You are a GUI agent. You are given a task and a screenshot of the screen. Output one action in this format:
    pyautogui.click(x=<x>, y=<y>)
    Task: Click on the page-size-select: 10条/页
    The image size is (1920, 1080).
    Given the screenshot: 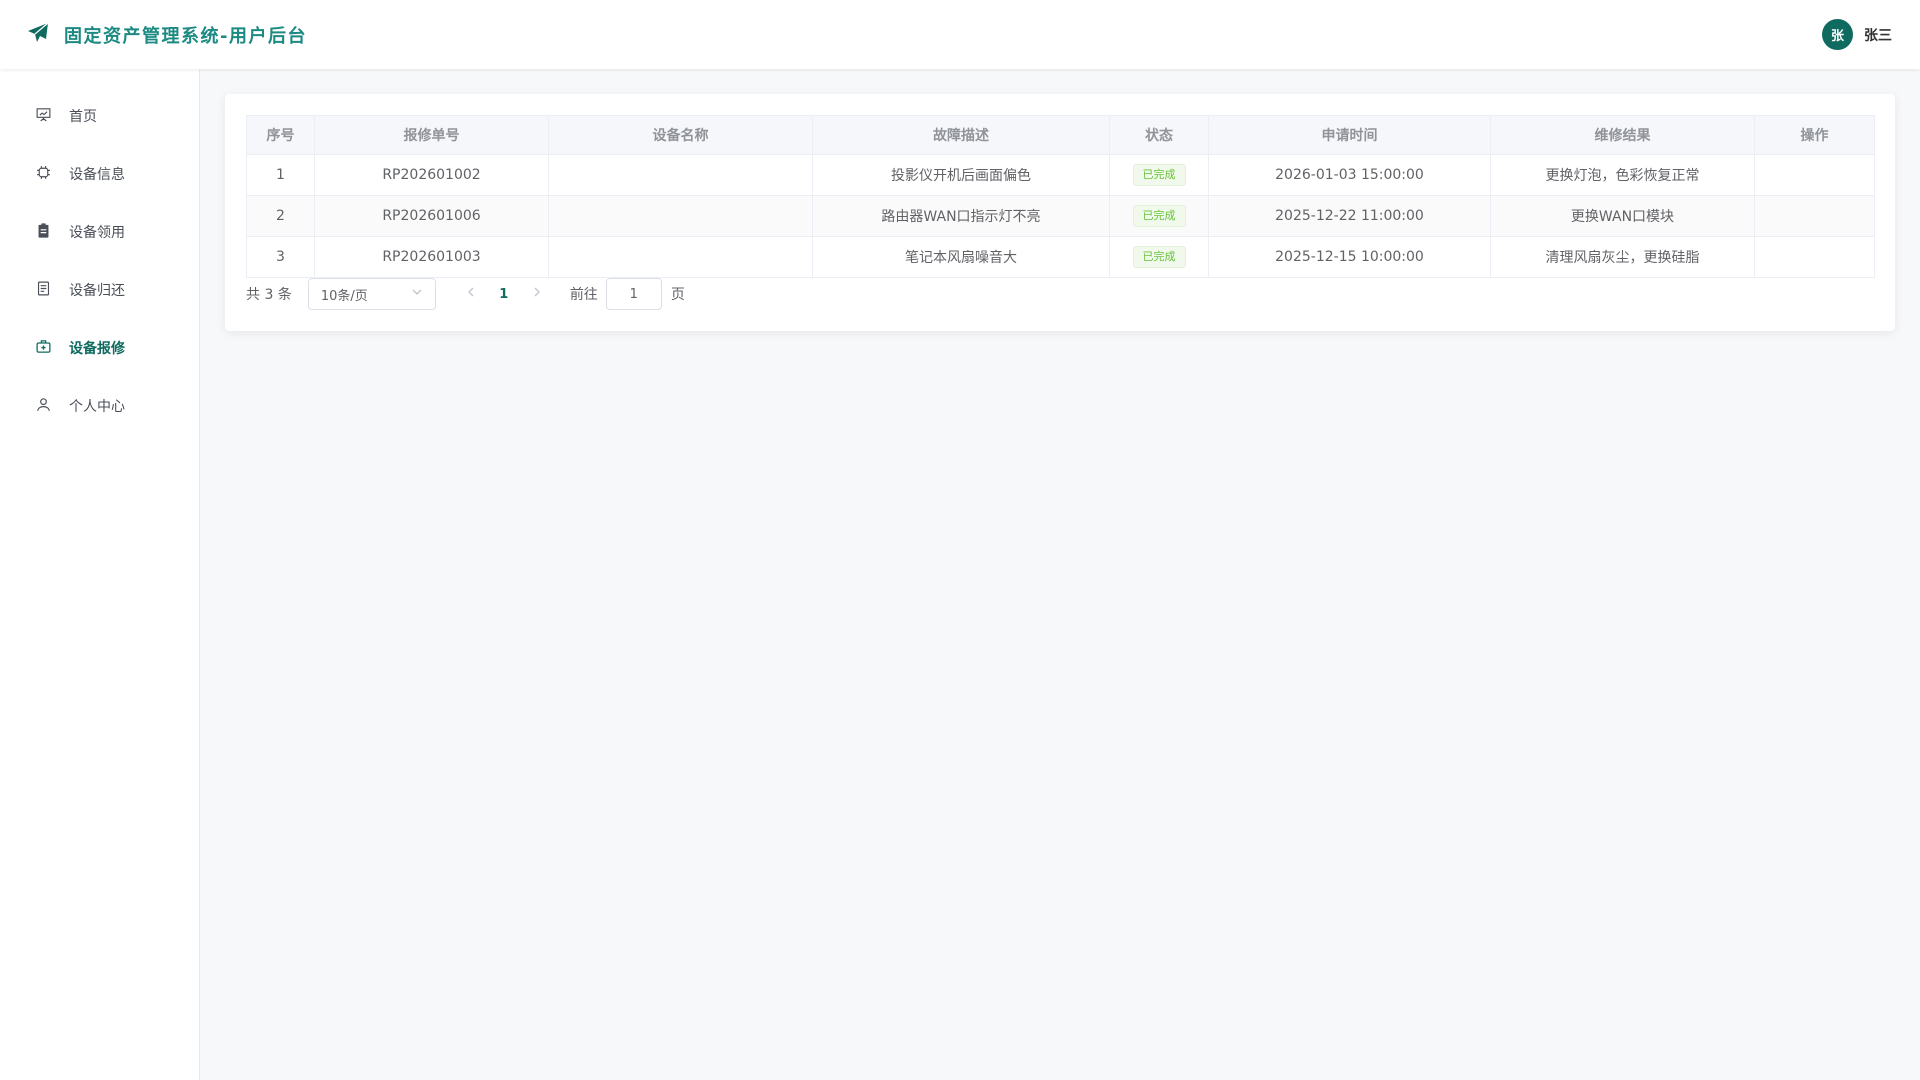 What is the action you would take?
    pyautogui.click(x=371, y=294)
    